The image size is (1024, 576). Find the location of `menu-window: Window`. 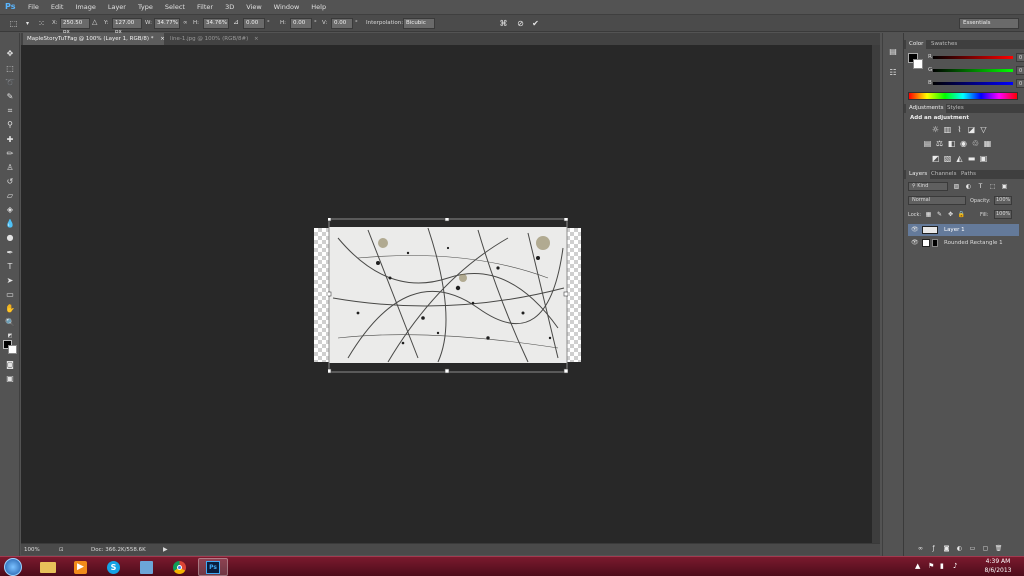

menu-window: Window is located at coordinates (287, 7).